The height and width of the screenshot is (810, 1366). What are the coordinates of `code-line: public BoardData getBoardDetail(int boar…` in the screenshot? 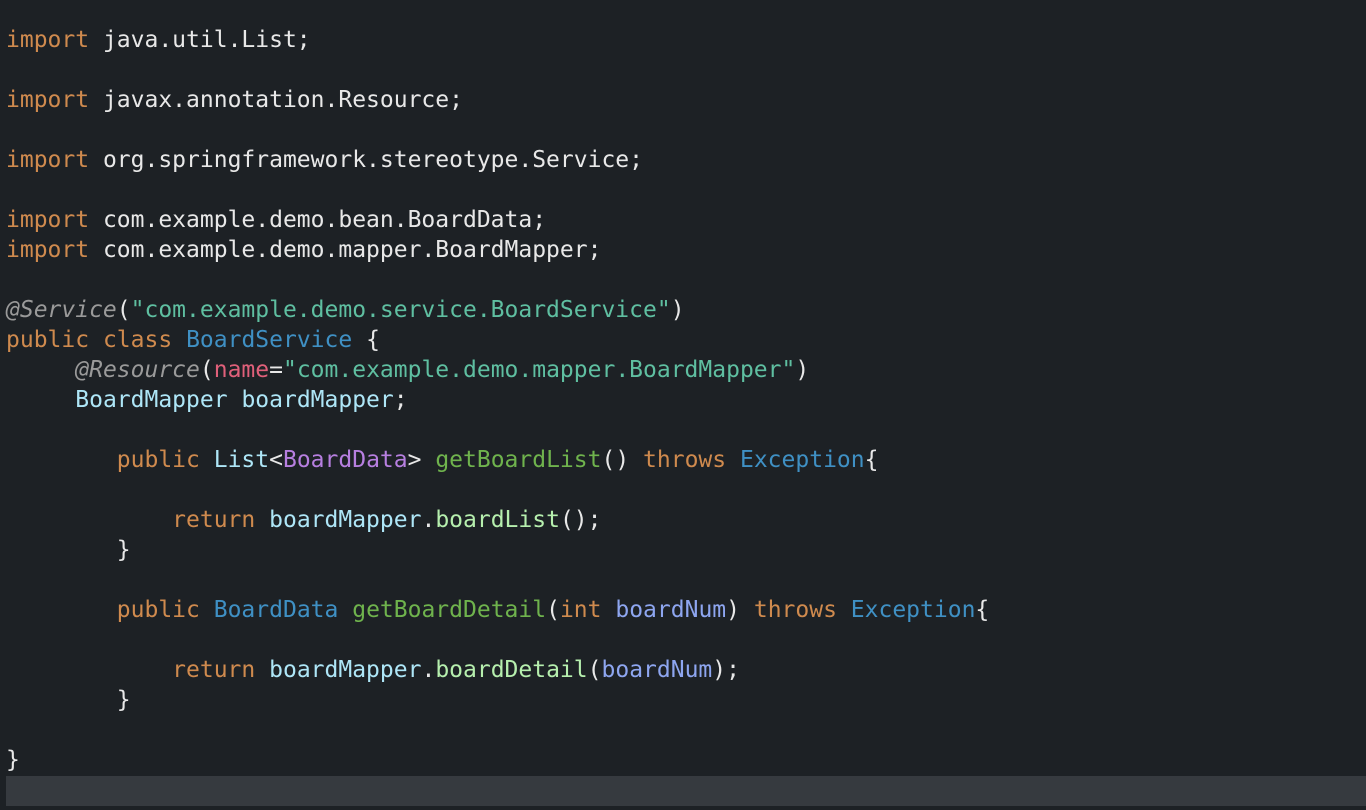 It's located at (498, 610).